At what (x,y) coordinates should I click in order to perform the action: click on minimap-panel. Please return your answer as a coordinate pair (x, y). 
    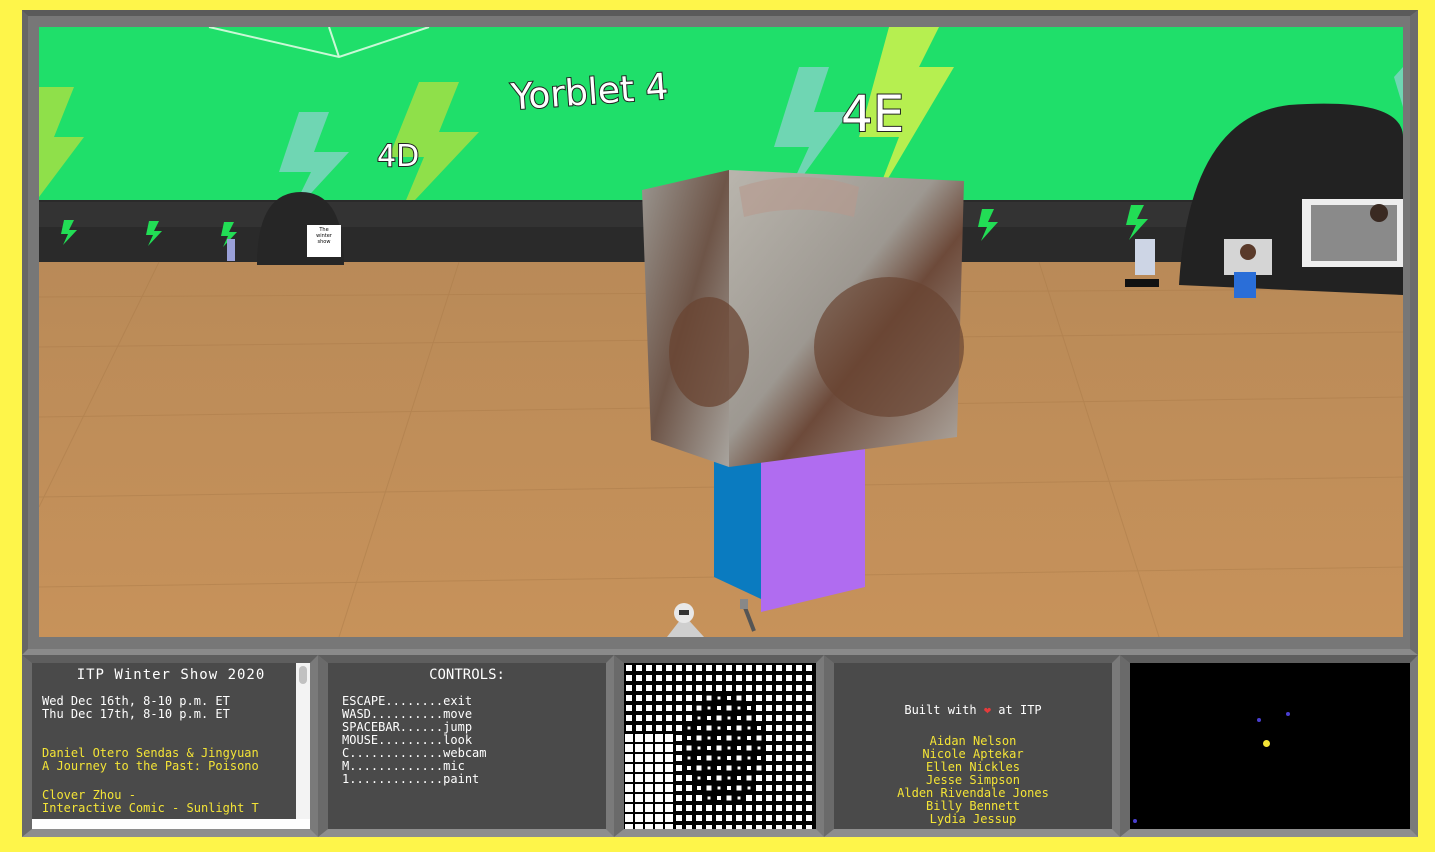
    Looking at the image, I should click on (1269, 746).